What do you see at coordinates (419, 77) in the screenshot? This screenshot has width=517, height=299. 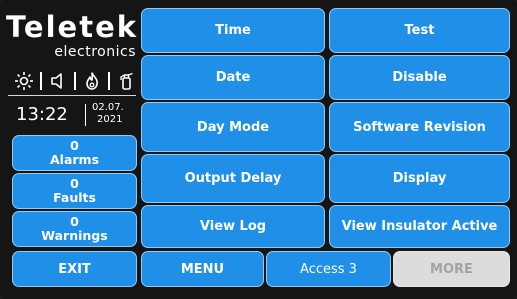 I see `menu-disable-button: Disable` at bounding box center [419, 77].